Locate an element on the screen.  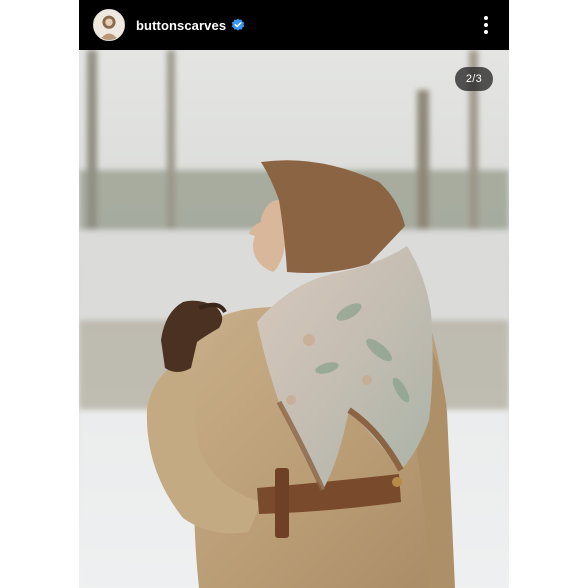
post-header: buttonscarves is located at coordinates (294, 25).